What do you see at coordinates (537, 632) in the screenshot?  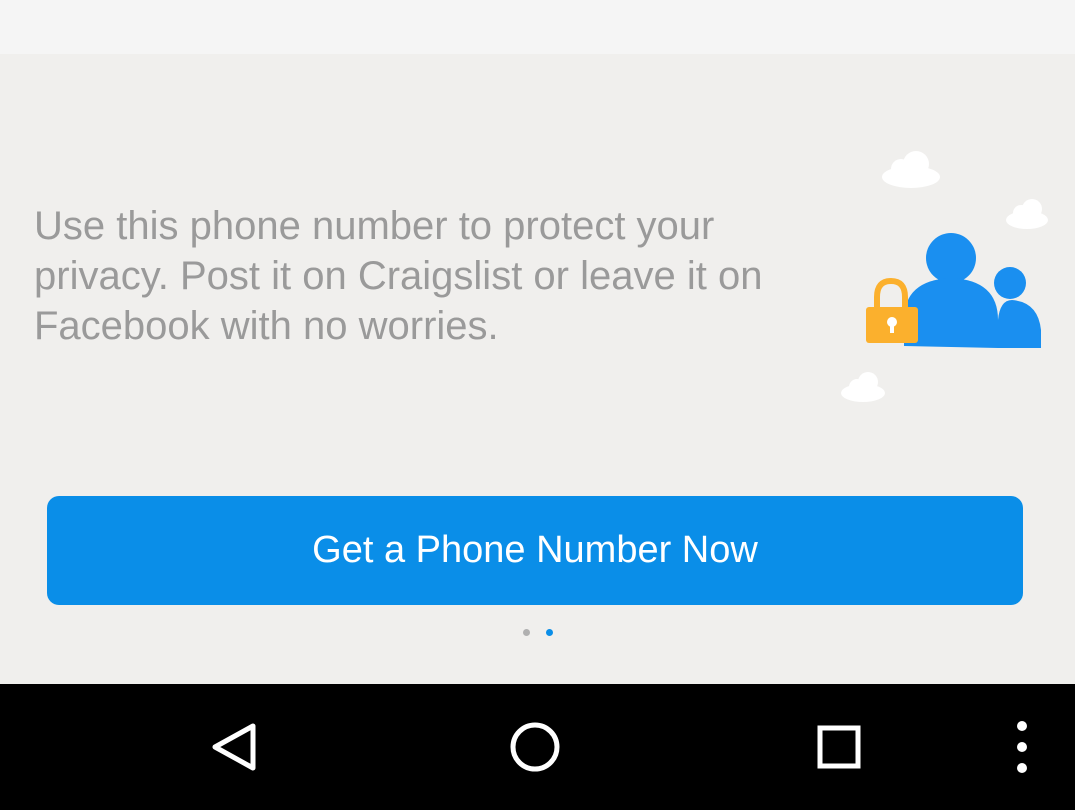 I see `page-indicator` at bounding box center [537, 632].